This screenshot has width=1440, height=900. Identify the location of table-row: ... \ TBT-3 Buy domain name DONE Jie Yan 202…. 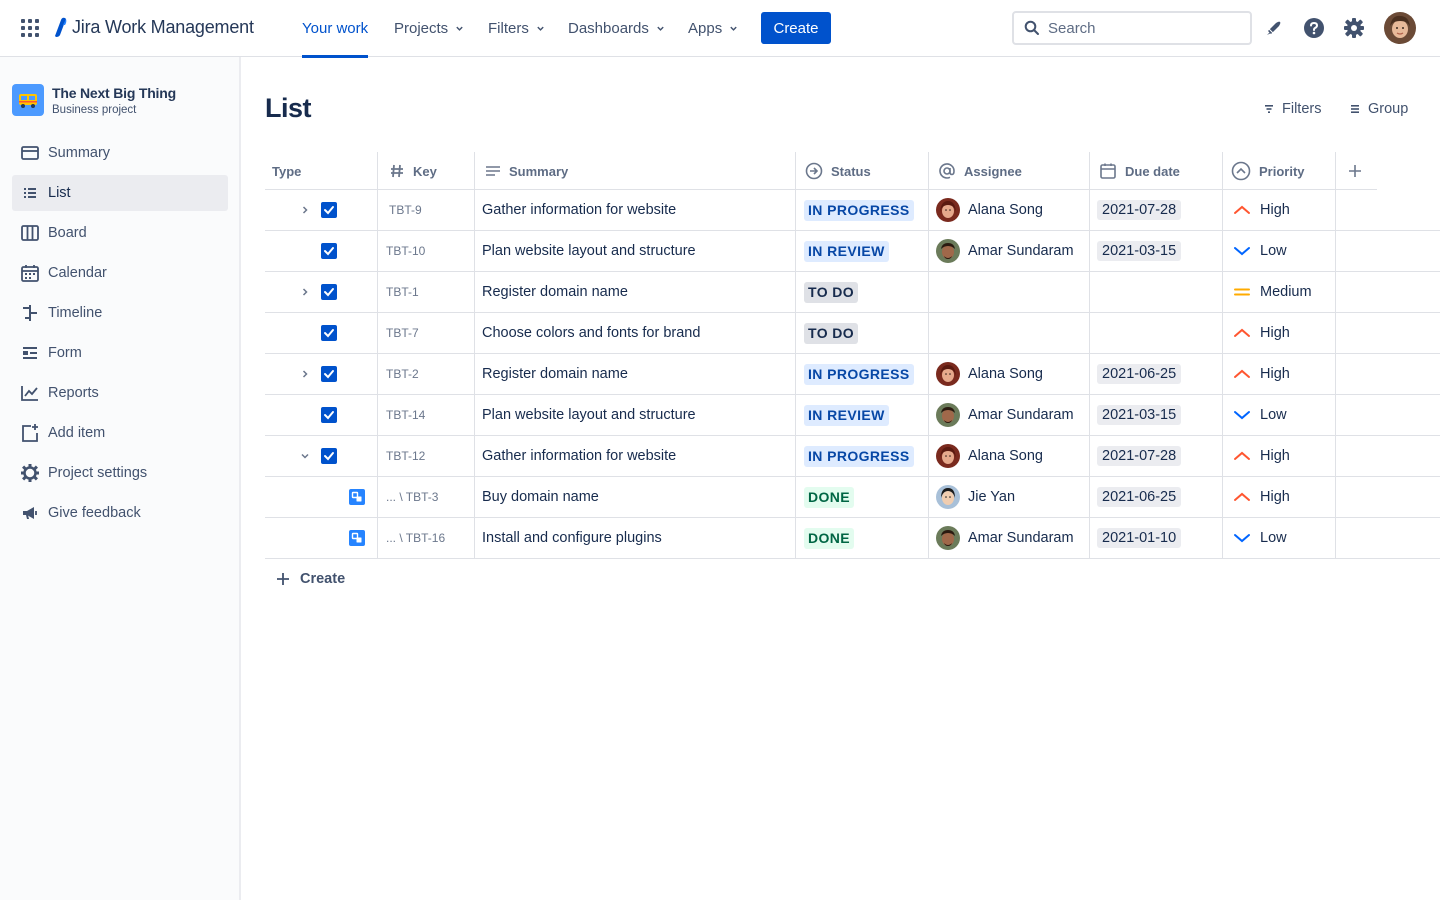
(852, 497).